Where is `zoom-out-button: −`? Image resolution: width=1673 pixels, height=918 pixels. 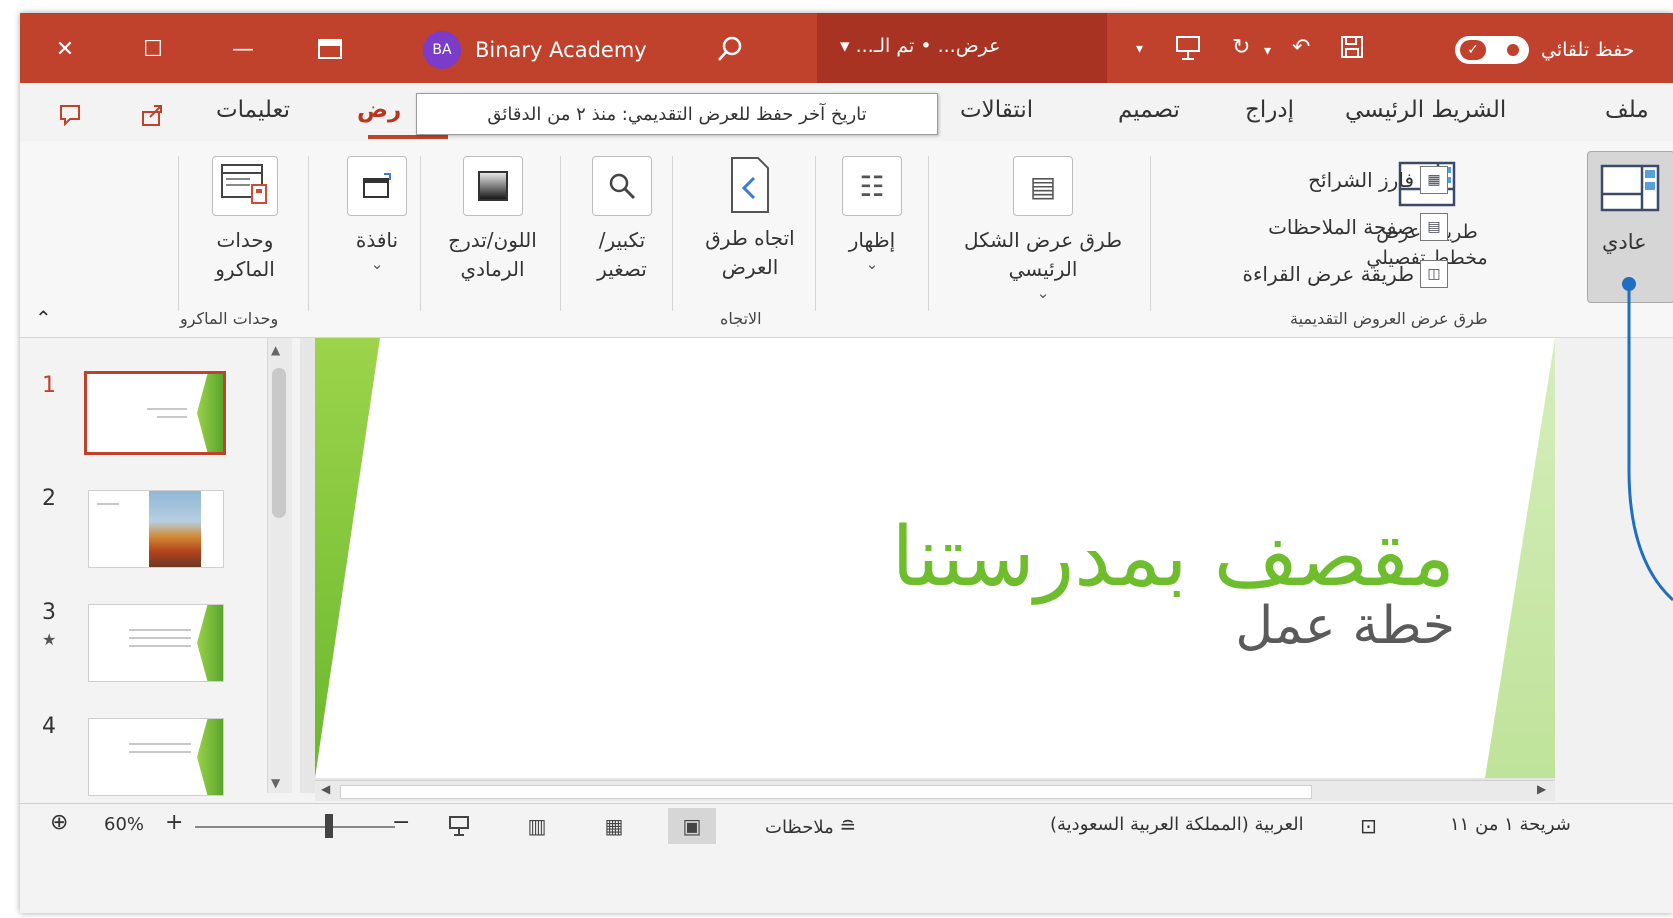
zoom-out-button: − is located at coordinates (401, 822).